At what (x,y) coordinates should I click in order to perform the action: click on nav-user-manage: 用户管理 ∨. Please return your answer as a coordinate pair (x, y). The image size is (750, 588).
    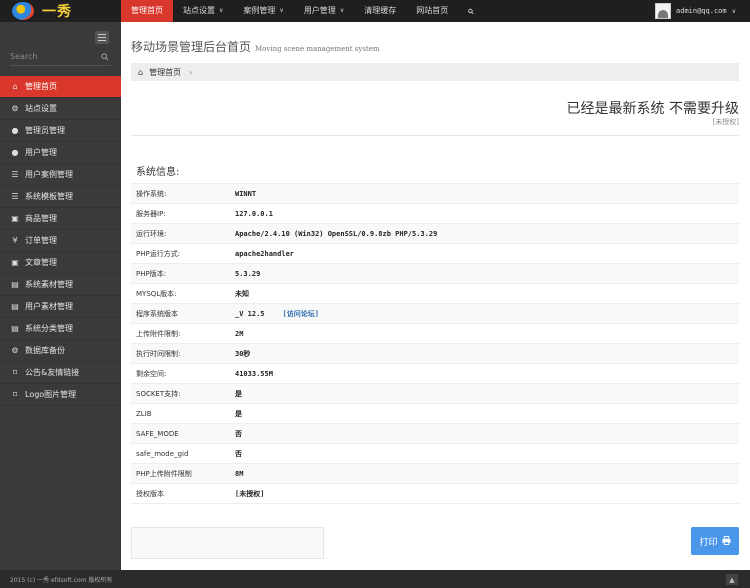
    Looking at the image, I should click on (324, 11).